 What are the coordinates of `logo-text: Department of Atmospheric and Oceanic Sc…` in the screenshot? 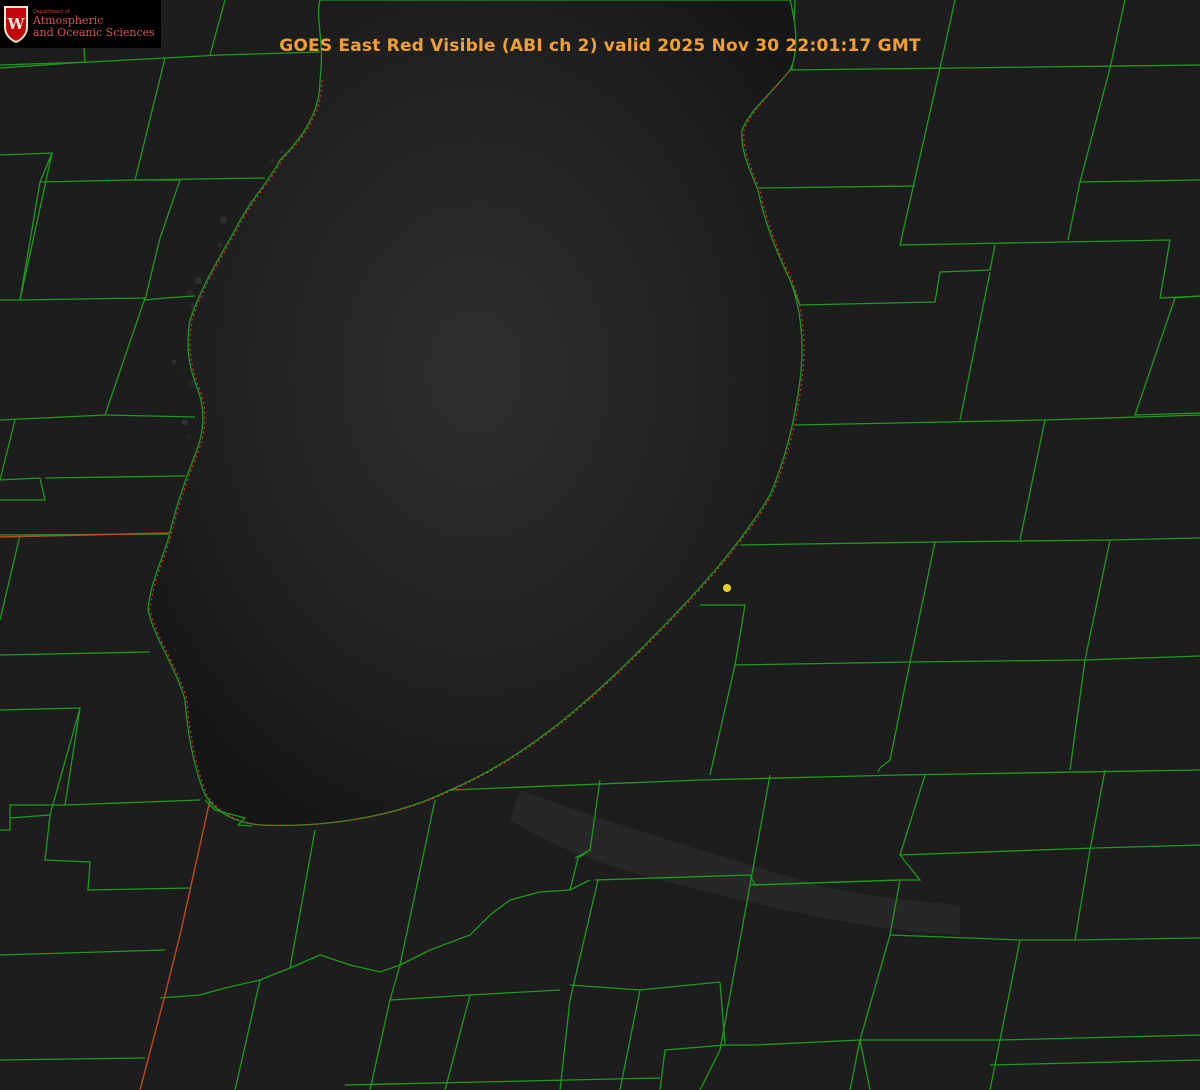 It's located at (94, 23).